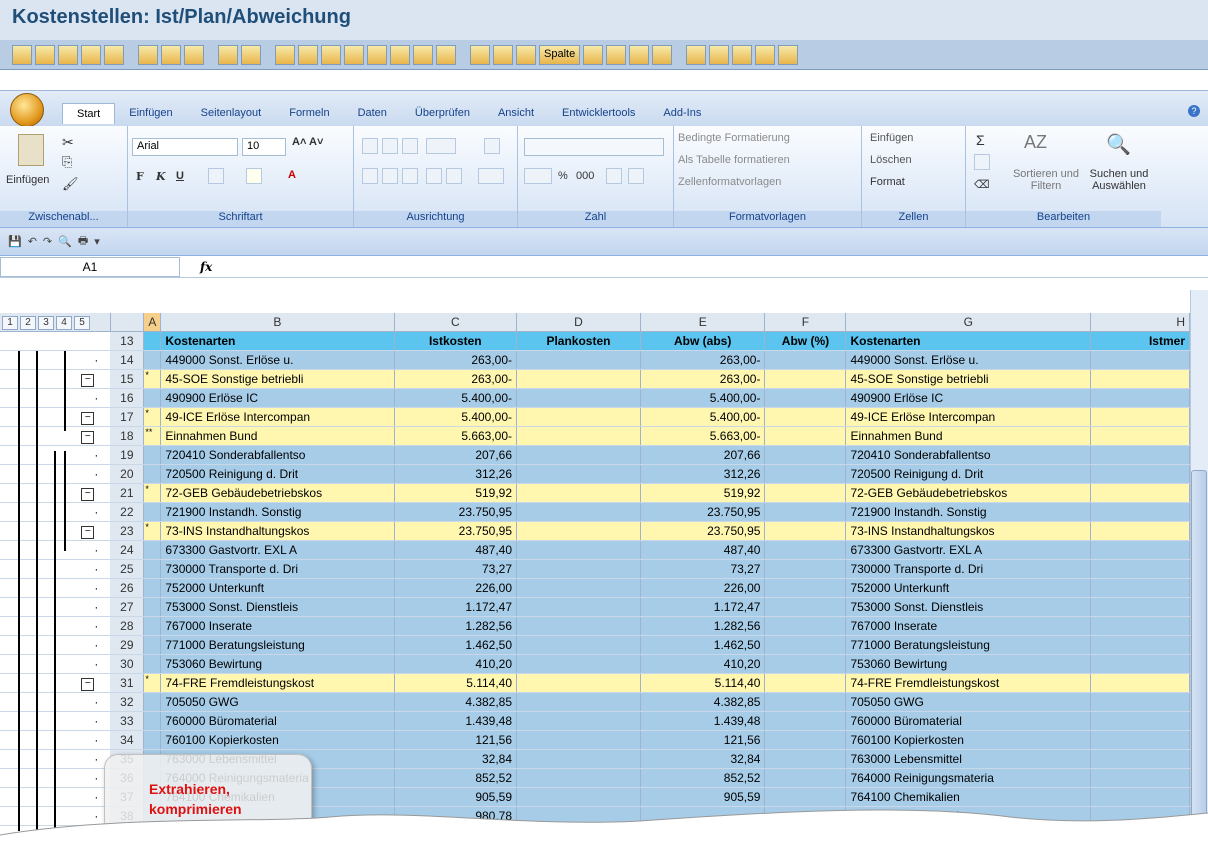 The image size is (1208, 845). What do you see at coordinates (1140, 322) in the screenshot?
I see `col-header-h: H` at bounding box center [1140, 322].